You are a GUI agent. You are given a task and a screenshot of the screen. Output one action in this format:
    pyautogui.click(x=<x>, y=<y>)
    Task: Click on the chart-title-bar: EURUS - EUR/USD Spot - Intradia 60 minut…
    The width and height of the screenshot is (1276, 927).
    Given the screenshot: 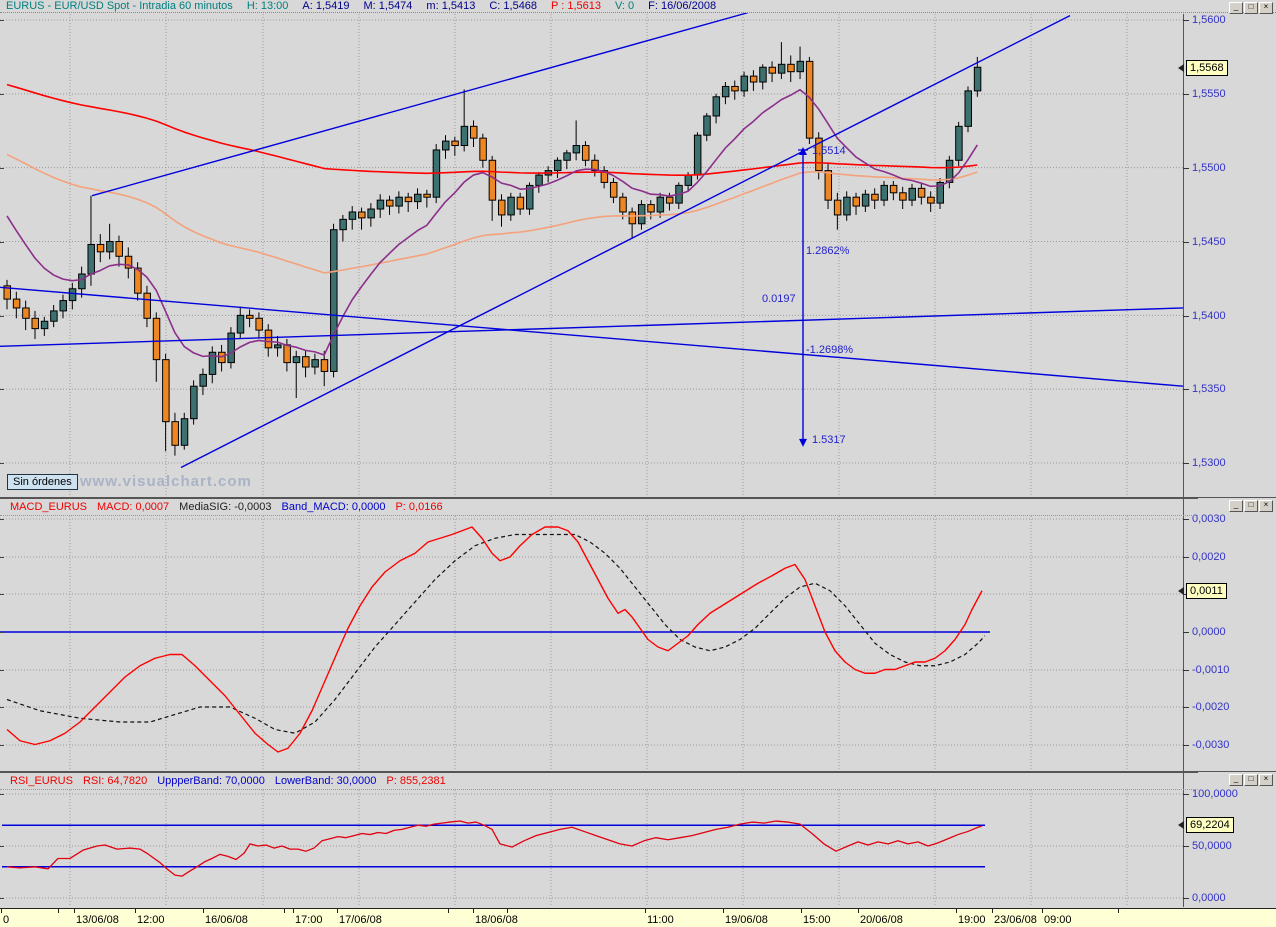 What is the action you would take?
    pyautogui.click(x=638, y=6)
    